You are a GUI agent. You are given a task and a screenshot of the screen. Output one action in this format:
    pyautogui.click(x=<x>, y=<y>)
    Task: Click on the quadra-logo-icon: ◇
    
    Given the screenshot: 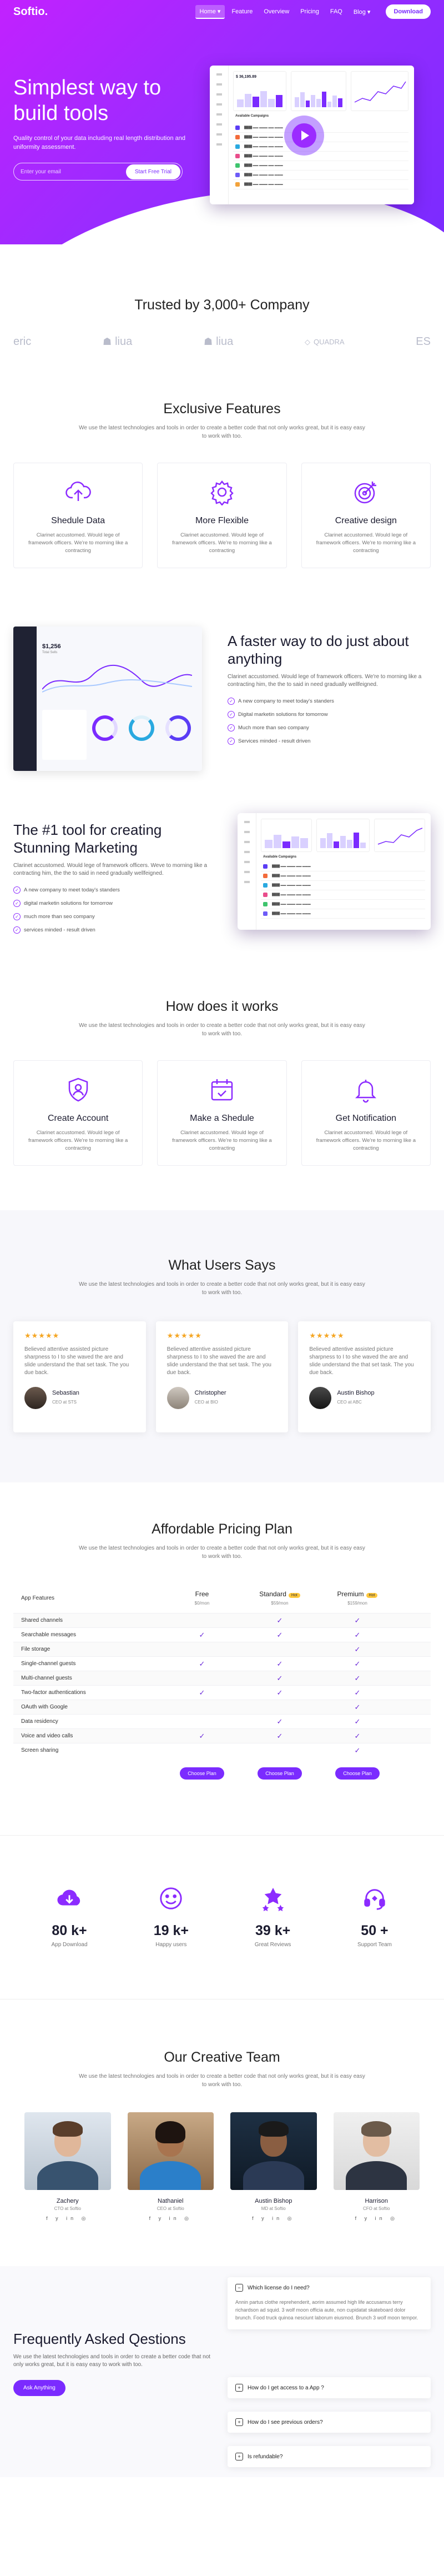 What is the action you would take?
    pyautogui.click(x=307, y=342)
    